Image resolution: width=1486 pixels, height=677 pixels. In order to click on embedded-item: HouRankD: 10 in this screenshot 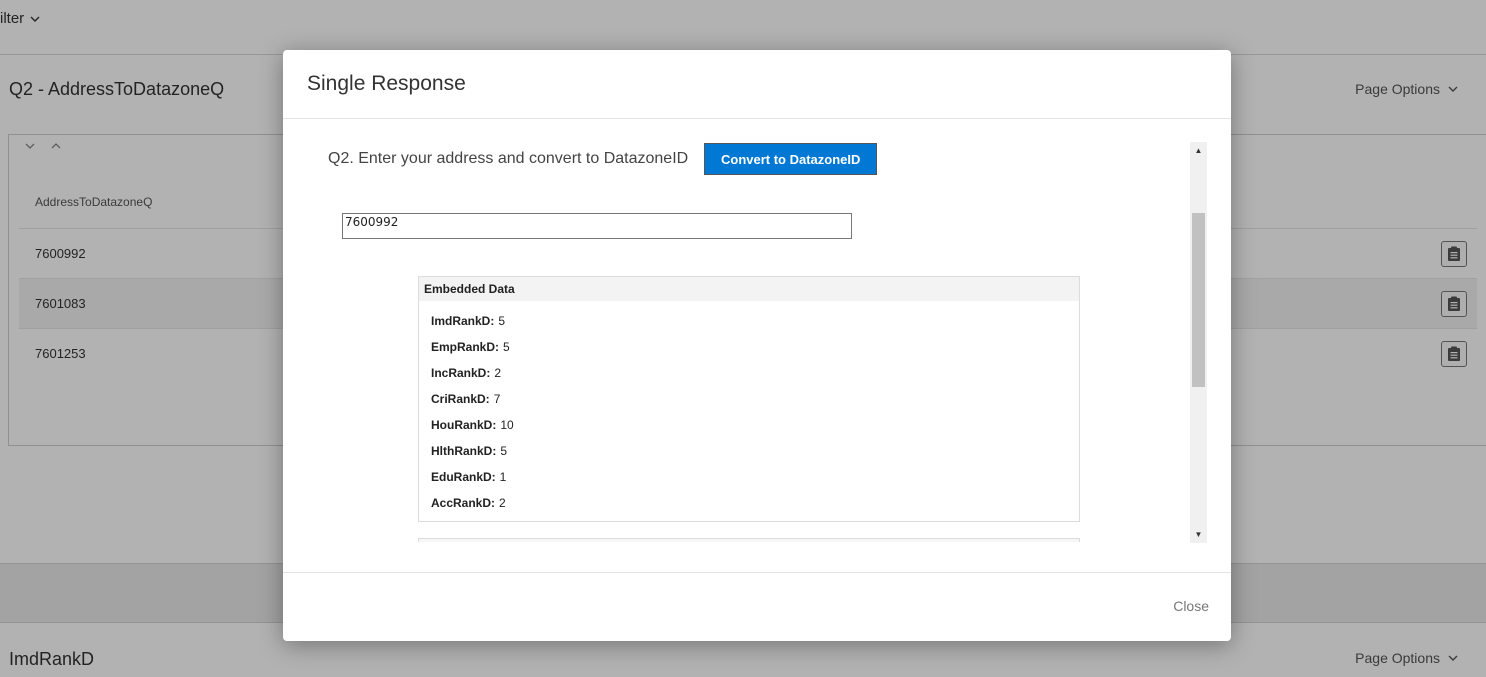, I will do `click(755, 425)`.